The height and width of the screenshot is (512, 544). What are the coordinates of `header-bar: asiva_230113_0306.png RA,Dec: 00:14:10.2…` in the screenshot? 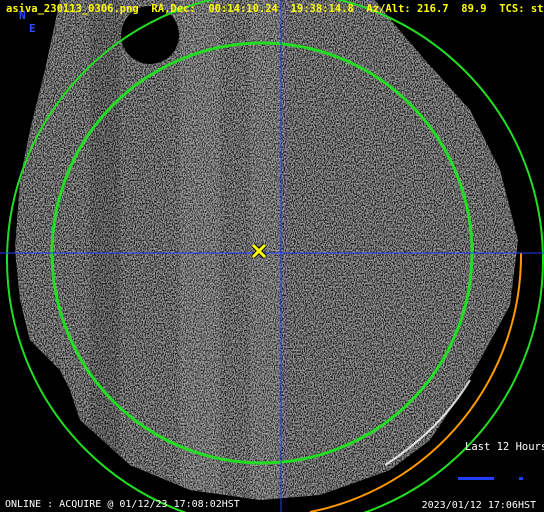 It's located at (275, 9).